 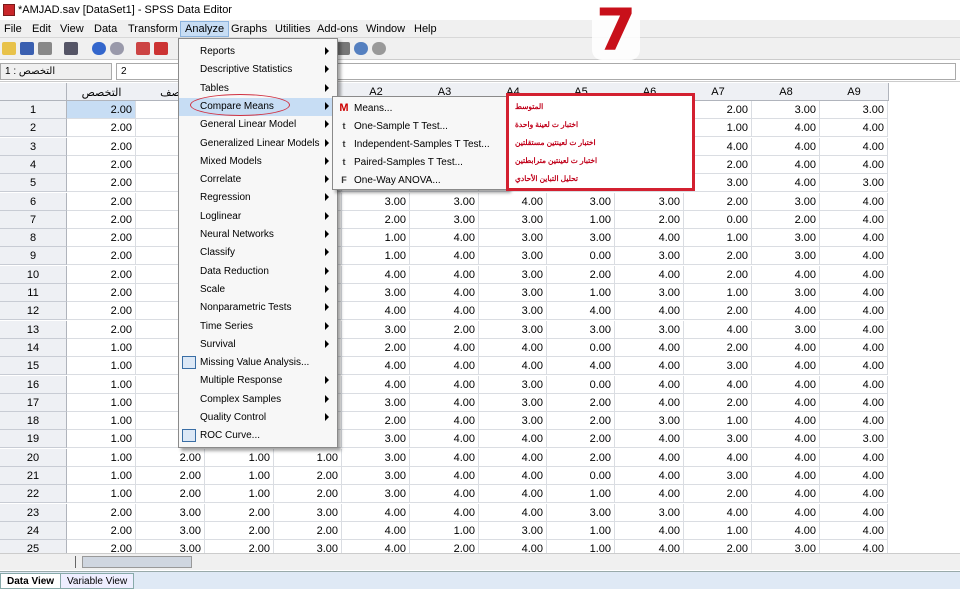 I want to click on grid-cell: 0.00, so click(x=581, y=256).